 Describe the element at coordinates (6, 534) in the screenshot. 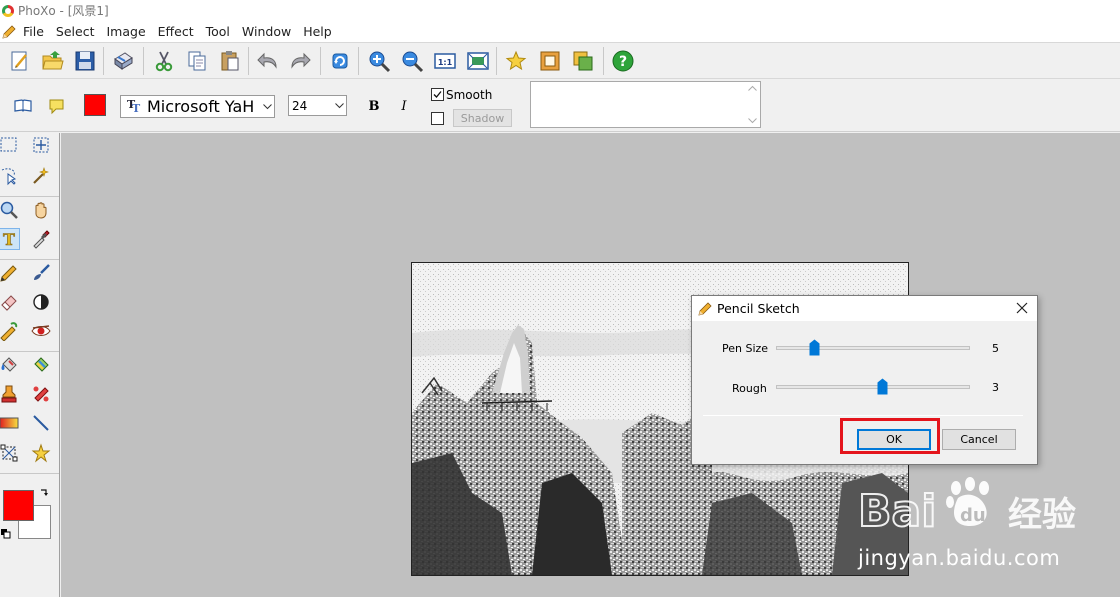

I see `reset-colors-icon` at that location.